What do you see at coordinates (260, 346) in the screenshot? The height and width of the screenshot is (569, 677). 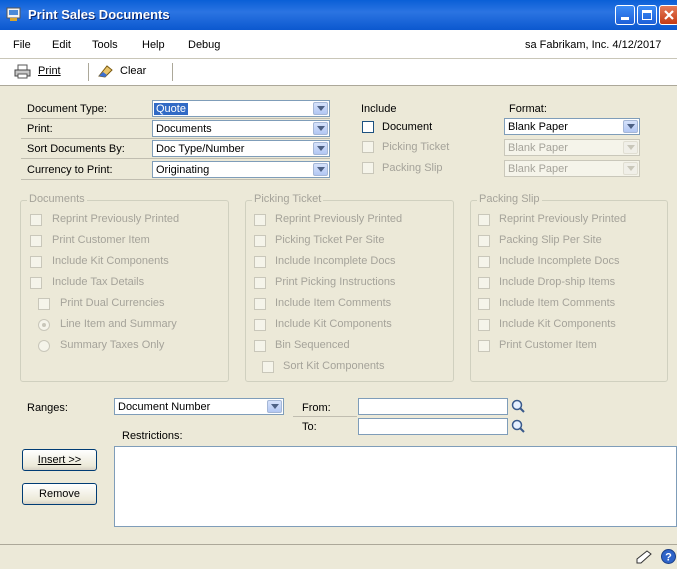 I see `pt-bin-sequenced-checkbox` at bounding box center [260, 346].